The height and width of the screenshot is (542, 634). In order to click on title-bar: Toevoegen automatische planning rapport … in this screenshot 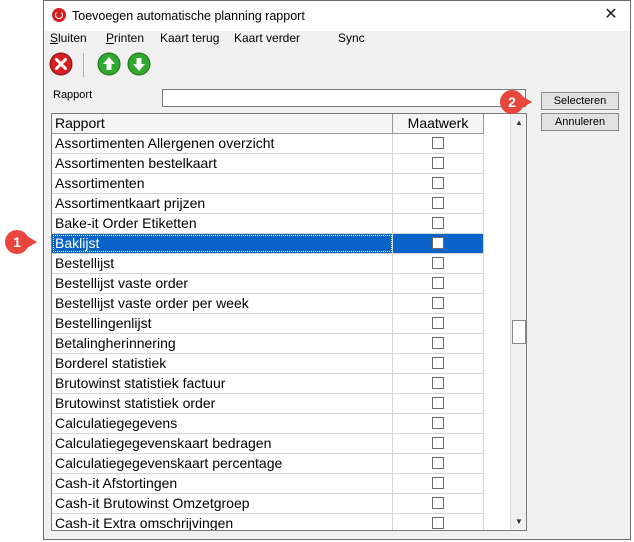, I will do `click(337, 16)`.